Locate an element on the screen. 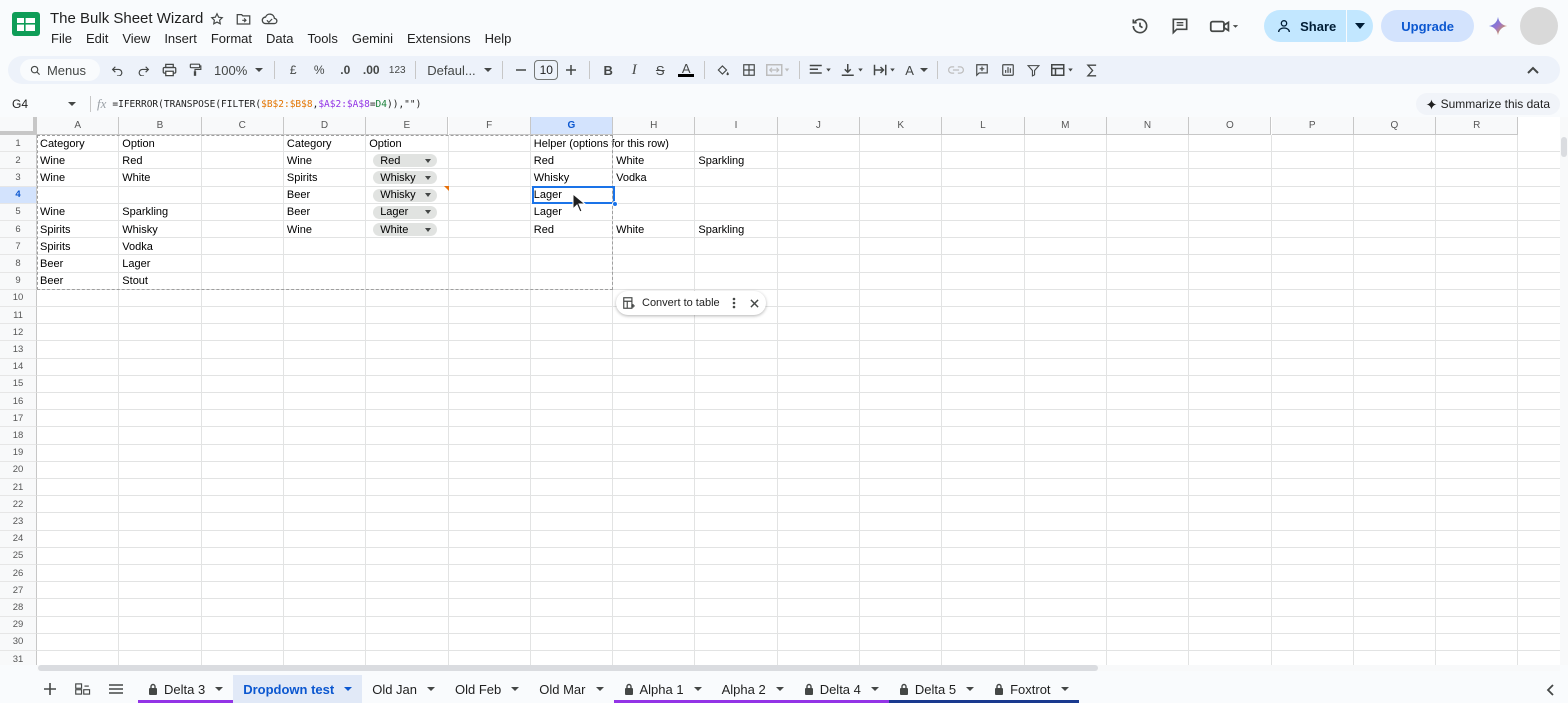 Image resolution: width=1568 pixels, height=703 pixels. format-percent-button: % is located at coordinates (319, 70).